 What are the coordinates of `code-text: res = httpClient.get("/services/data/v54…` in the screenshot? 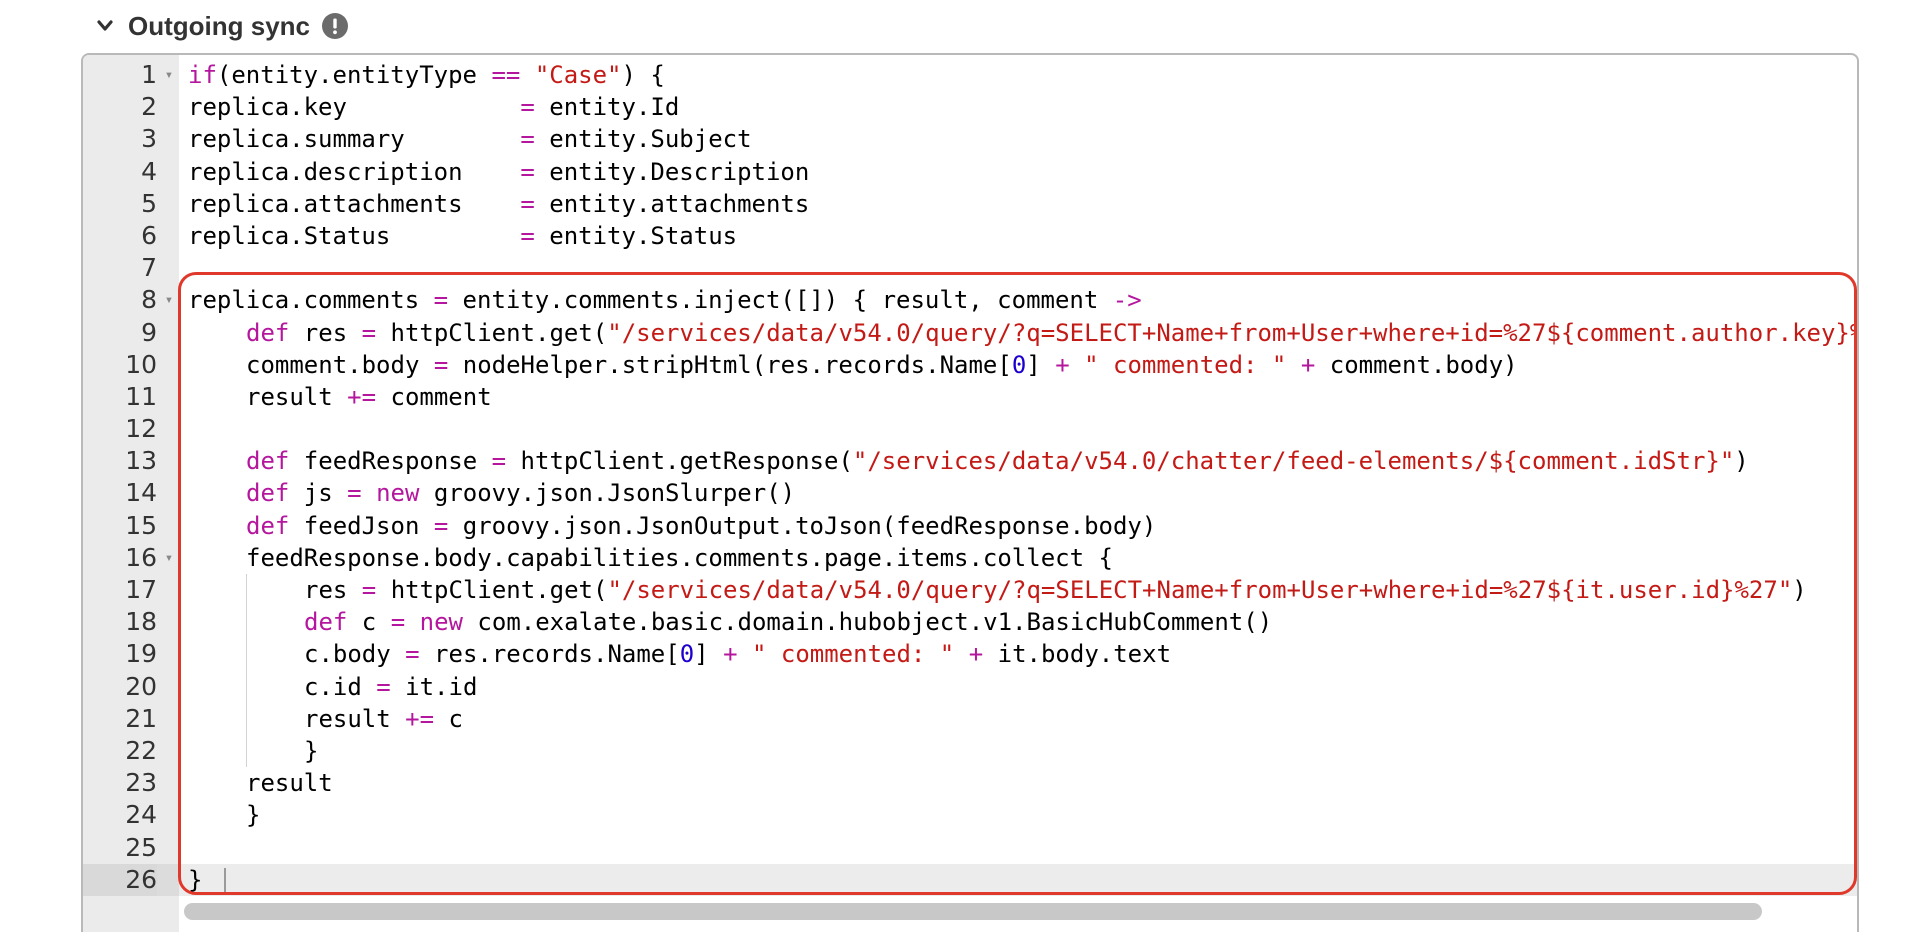 It's located at (1022, 590).